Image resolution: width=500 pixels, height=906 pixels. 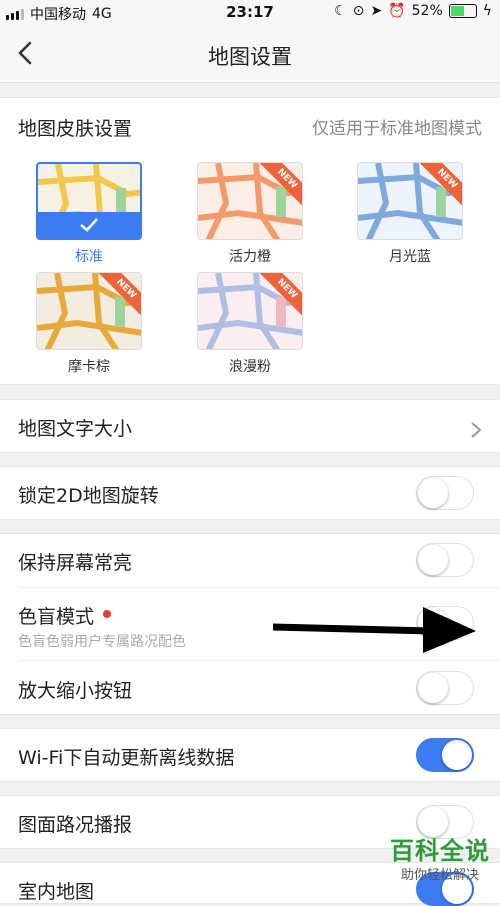 I want to click on chevron-right-icon, so click(x=476, y=430).